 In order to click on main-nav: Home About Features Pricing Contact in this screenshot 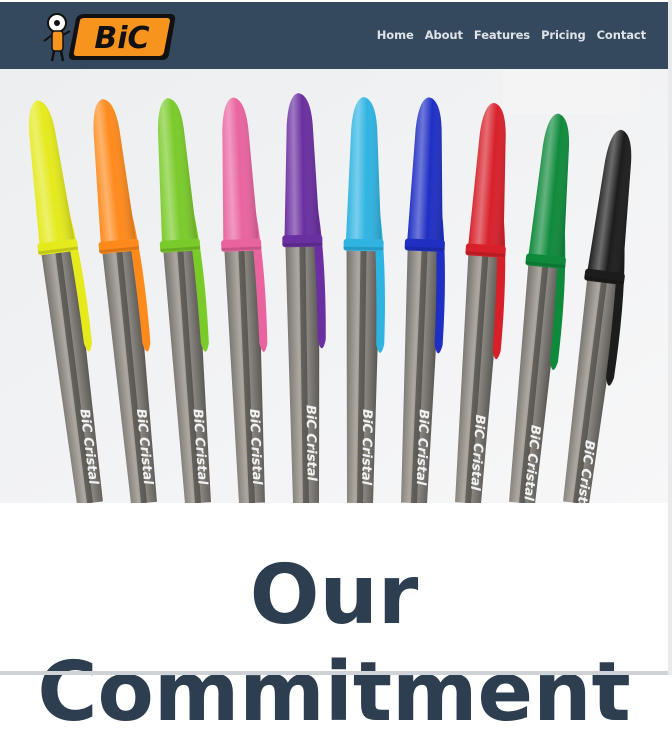, I will do `click(511, 35)`.